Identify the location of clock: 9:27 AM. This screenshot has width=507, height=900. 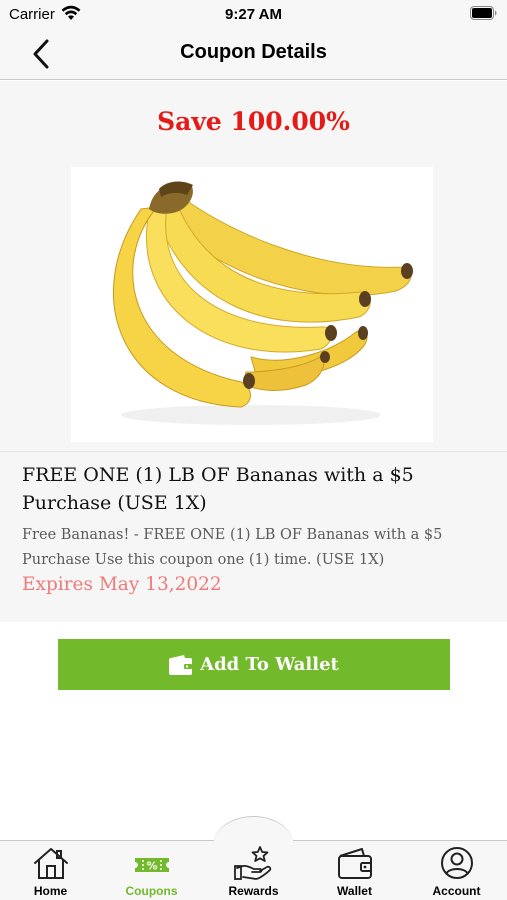
(253, 14).